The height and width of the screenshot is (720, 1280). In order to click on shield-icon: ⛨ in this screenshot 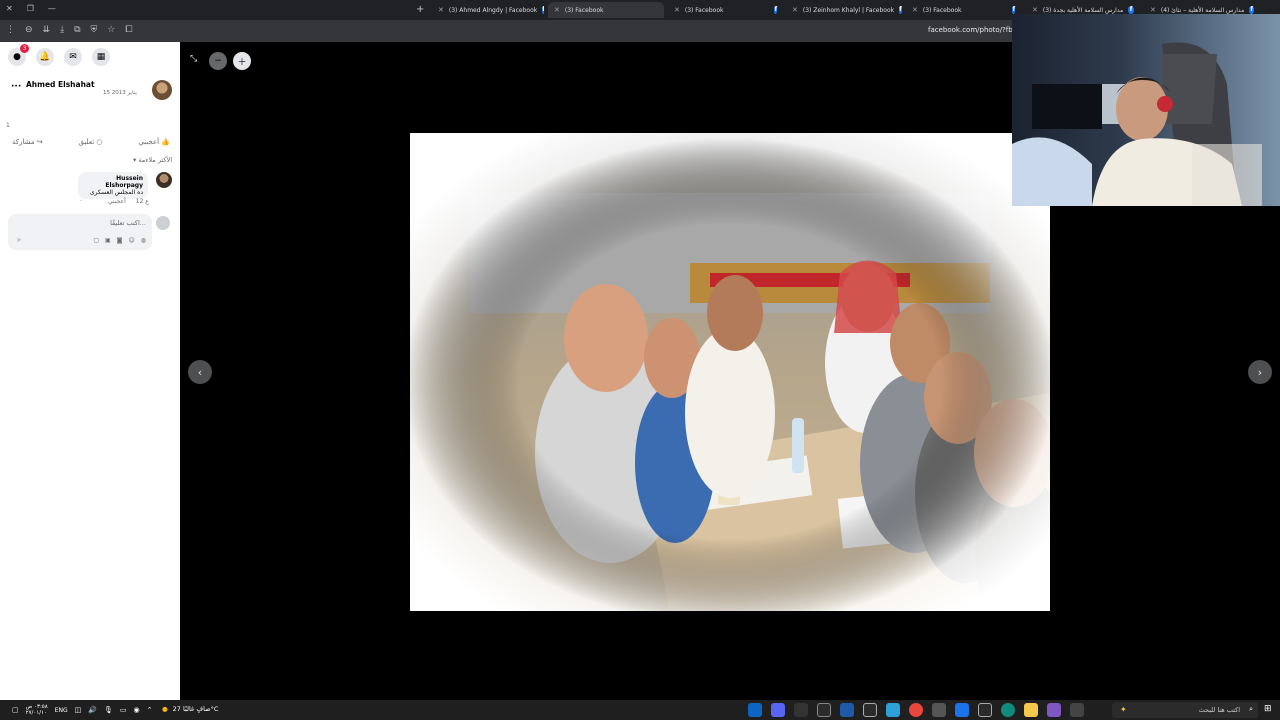, I will do `click(94, 30)`.